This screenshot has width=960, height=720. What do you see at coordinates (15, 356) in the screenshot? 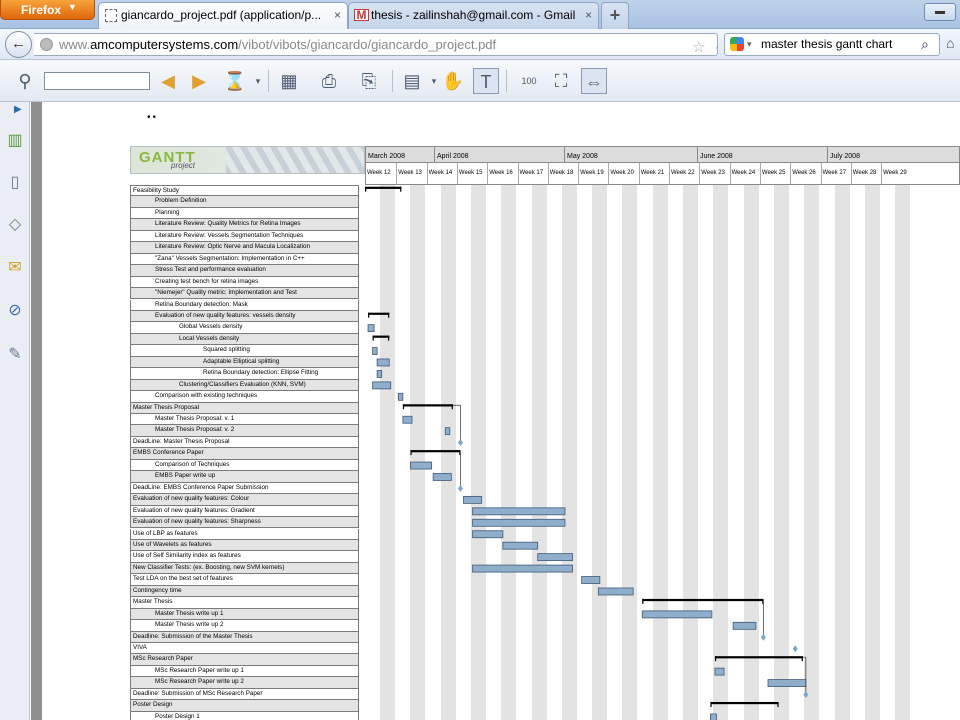
I see `signature-icon: ✎` at bounding box center [15, 356].